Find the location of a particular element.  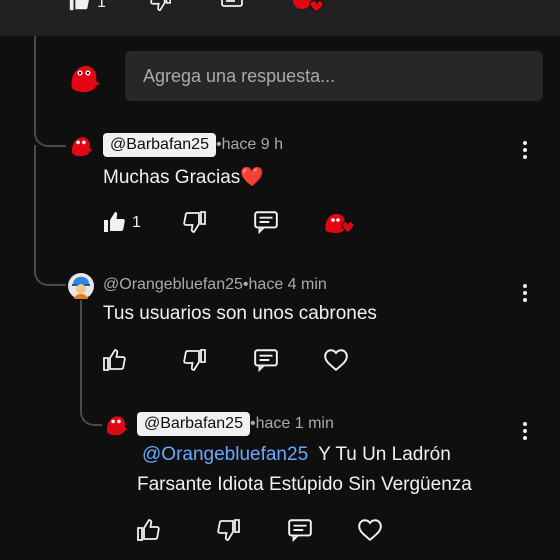

comment-header: @Barbafan25 • hace 1 min is located at coordinates (235, 424).